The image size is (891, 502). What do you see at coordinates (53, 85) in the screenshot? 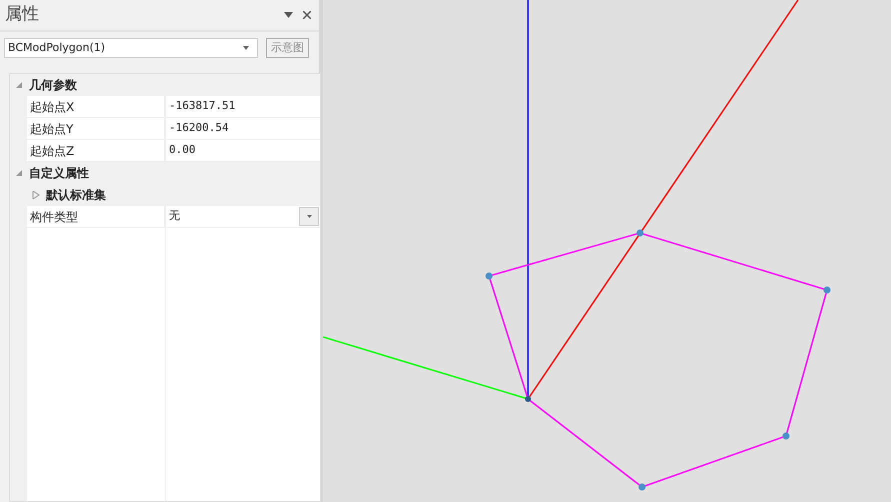
I see `category-label: 几何参数` at bounding box center [53, 85].